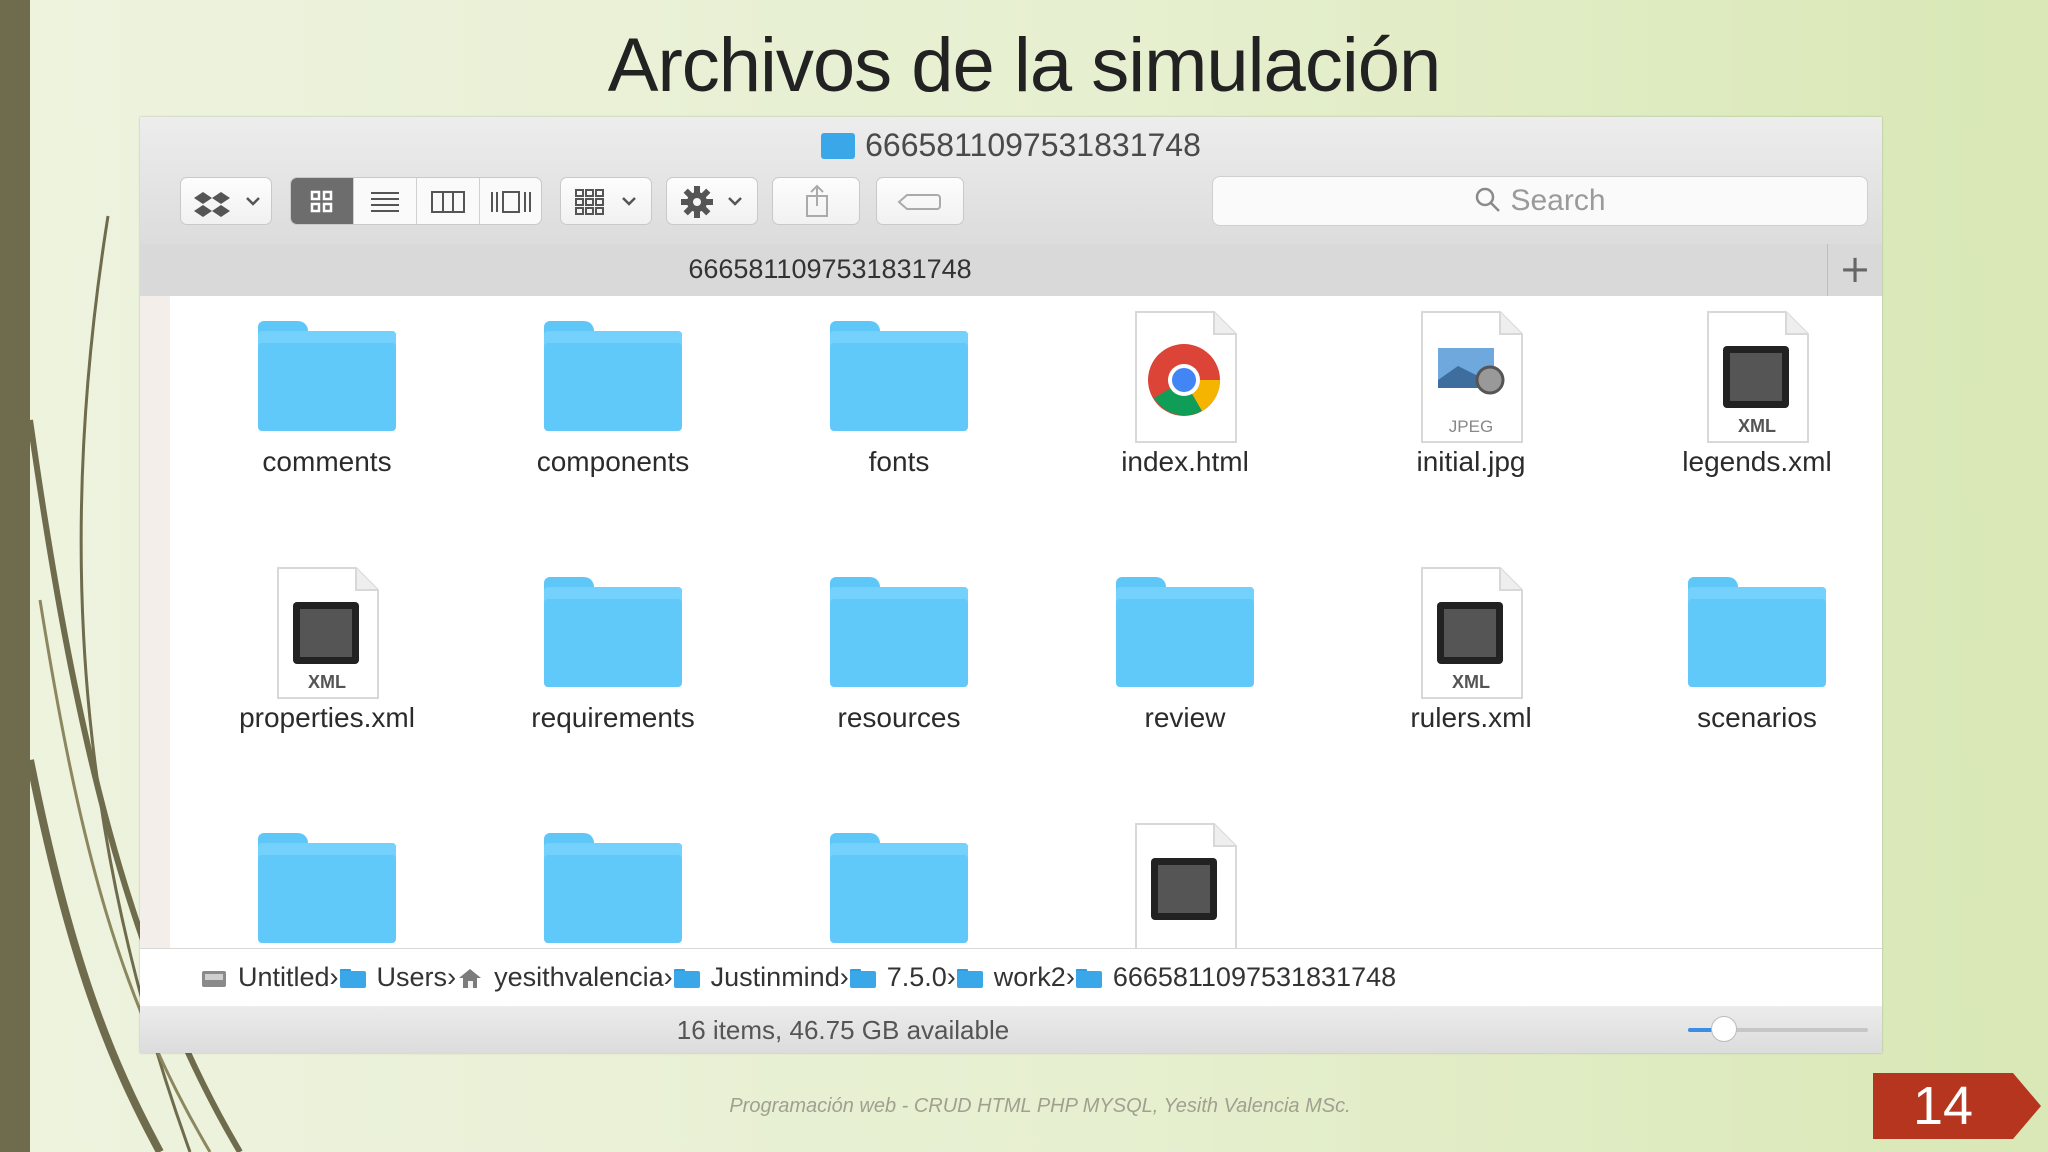  Describe the element at coordinates (226, 201) in the screenshot. I see `dropbox-button` at that location.